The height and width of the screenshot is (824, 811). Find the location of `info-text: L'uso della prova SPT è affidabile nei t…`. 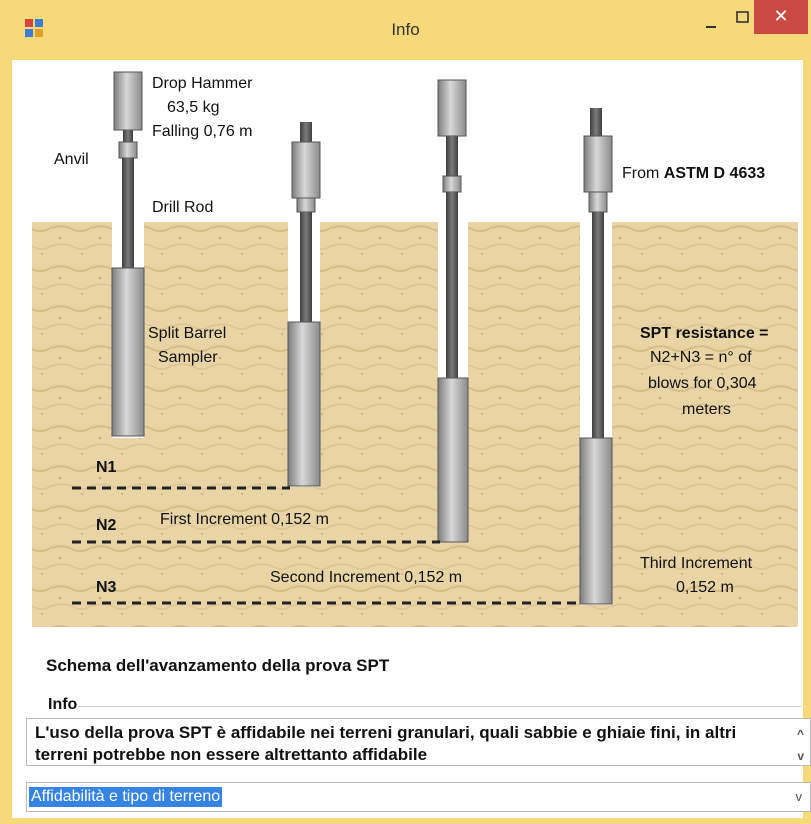

info-text: L'uso della prova SPT è affidabile nei t… is located at coordinates (386, 743).